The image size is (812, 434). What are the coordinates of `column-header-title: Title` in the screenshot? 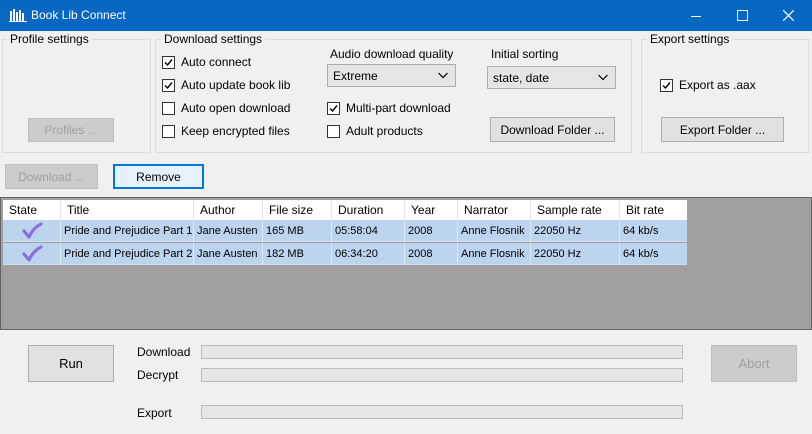 It's located at (127, 210).